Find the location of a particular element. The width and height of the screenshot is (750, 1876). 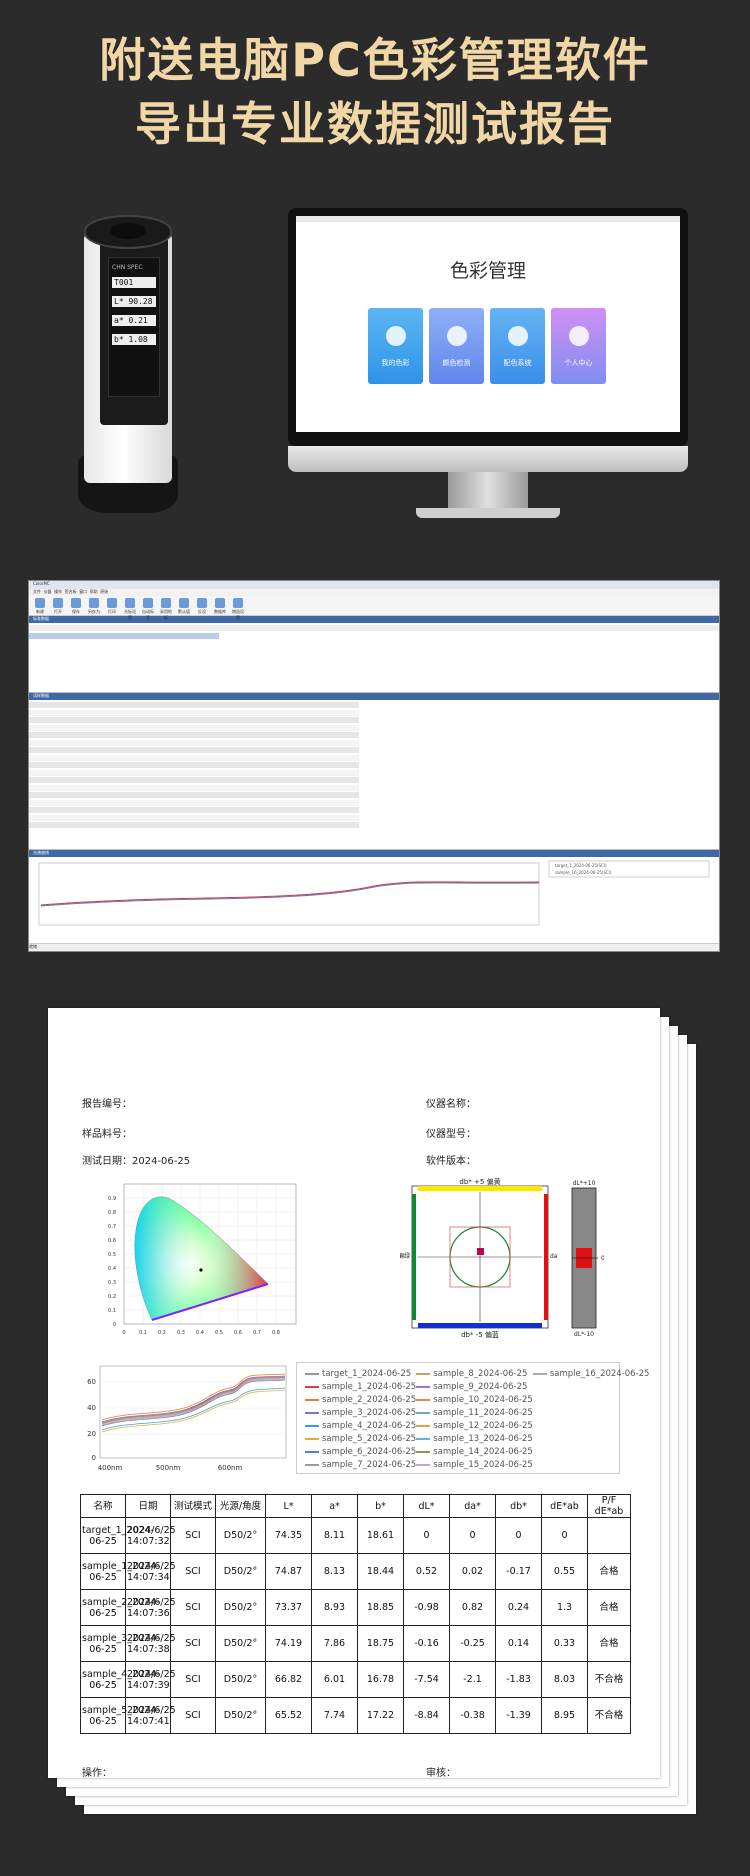

monitor-bezel: 色彩管理 我的色彩 颜色检测 配色系统 个人中心 is located at coordinates (488, 327).